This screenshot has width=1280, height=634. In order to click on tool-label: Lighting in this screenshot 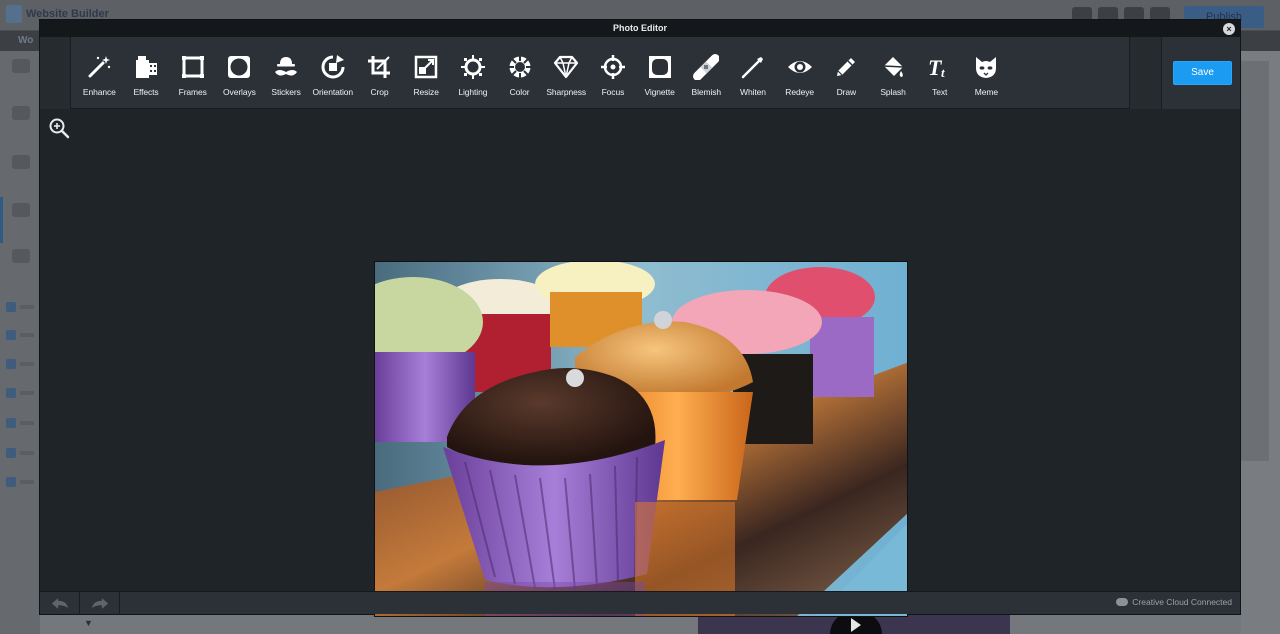, I will do `click(473, 92)`.